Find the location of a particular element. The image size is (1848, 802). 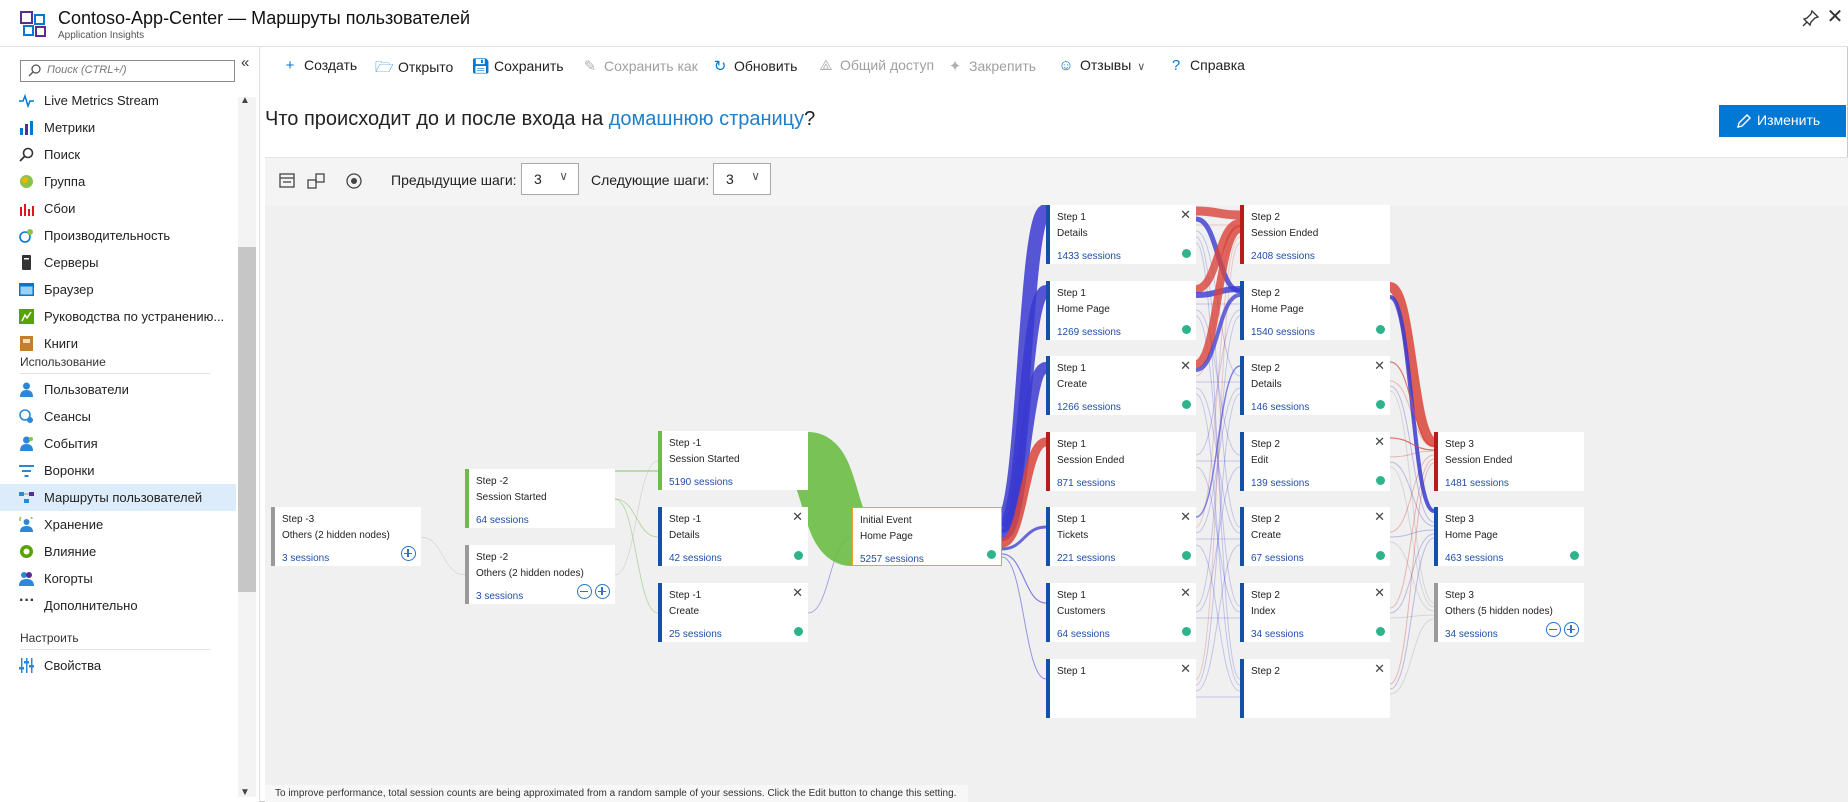

save-button: 💾︎ Сохранить is located at coordinates (517, 67).